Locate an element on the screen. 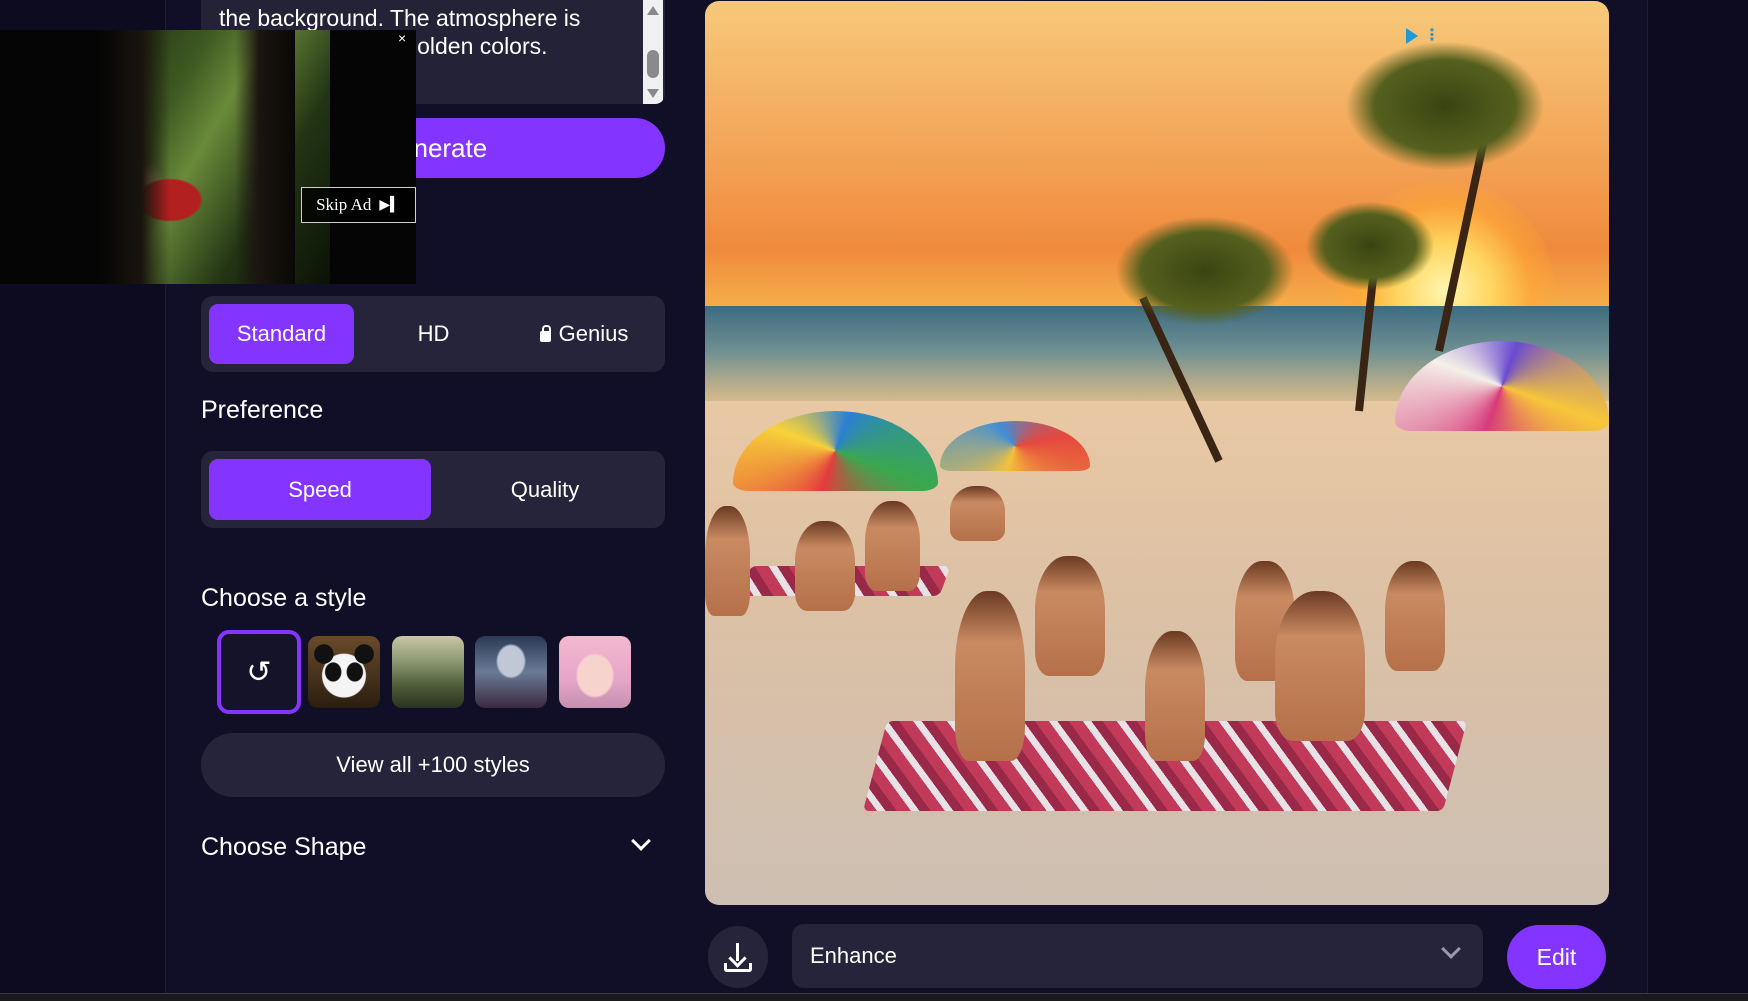 Image resolution: width=1748 pixels, height=1001 pixels. lock-icon is located at coordinates (545, 333).